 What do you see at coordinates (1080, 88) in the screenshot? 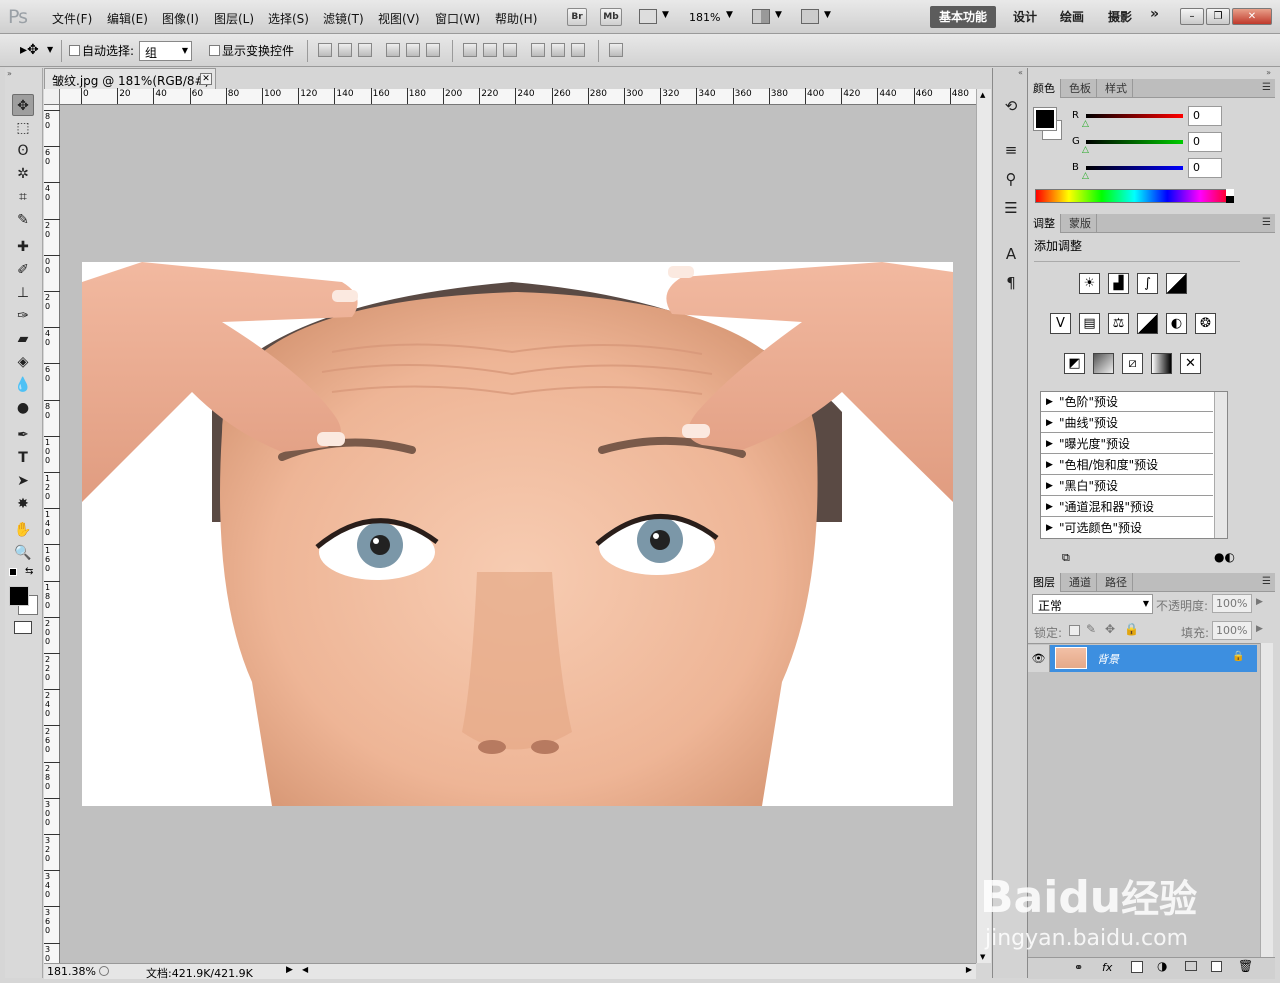
I see `tab-swatches: 色板` at bounding box center [1080, 88].